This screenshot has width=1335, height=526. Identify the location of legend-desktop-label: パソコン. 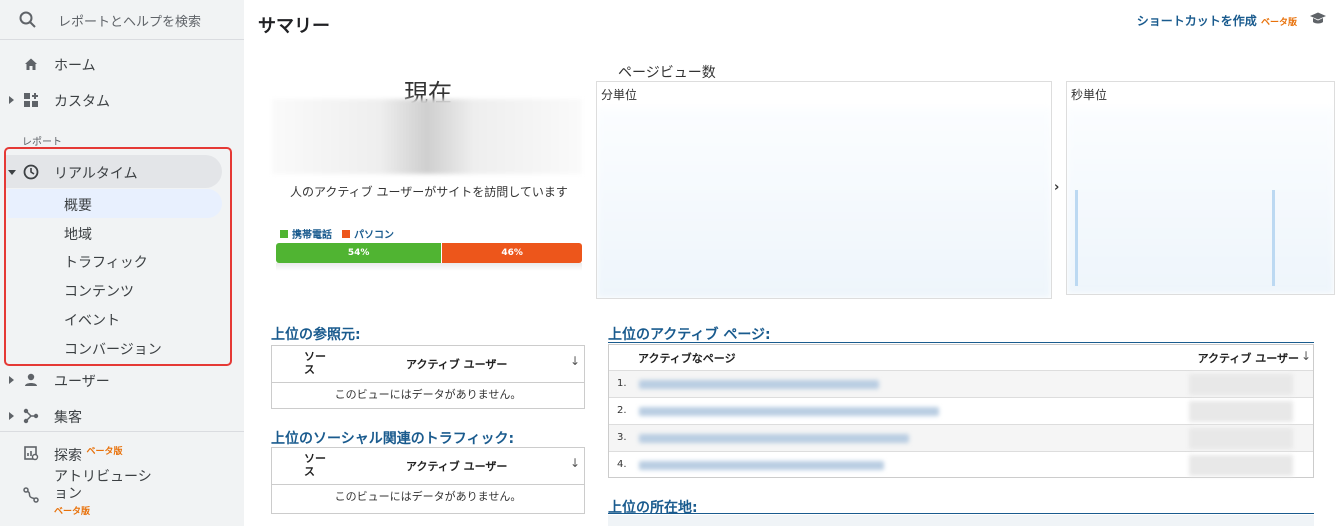
(374, 235).